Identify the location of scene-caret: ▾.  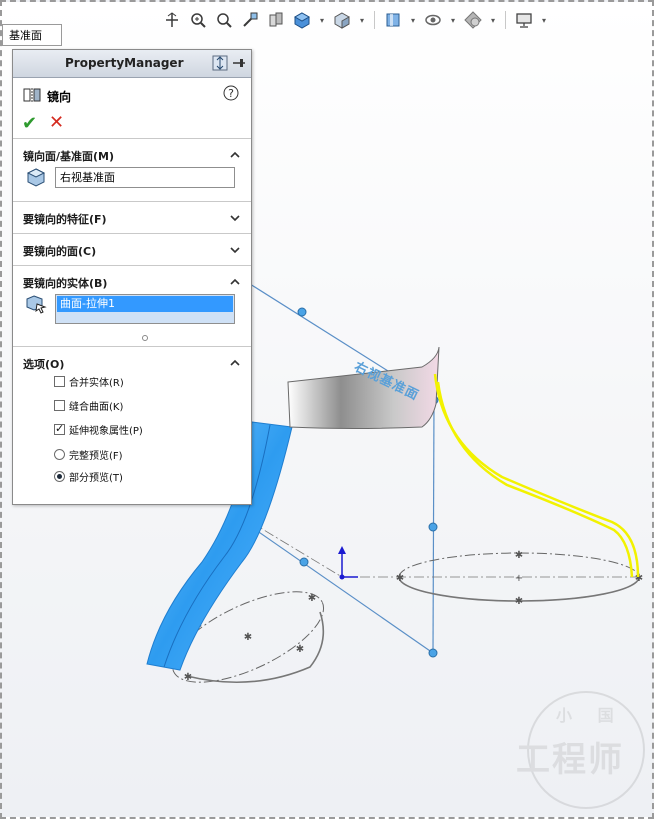
(493, 20).